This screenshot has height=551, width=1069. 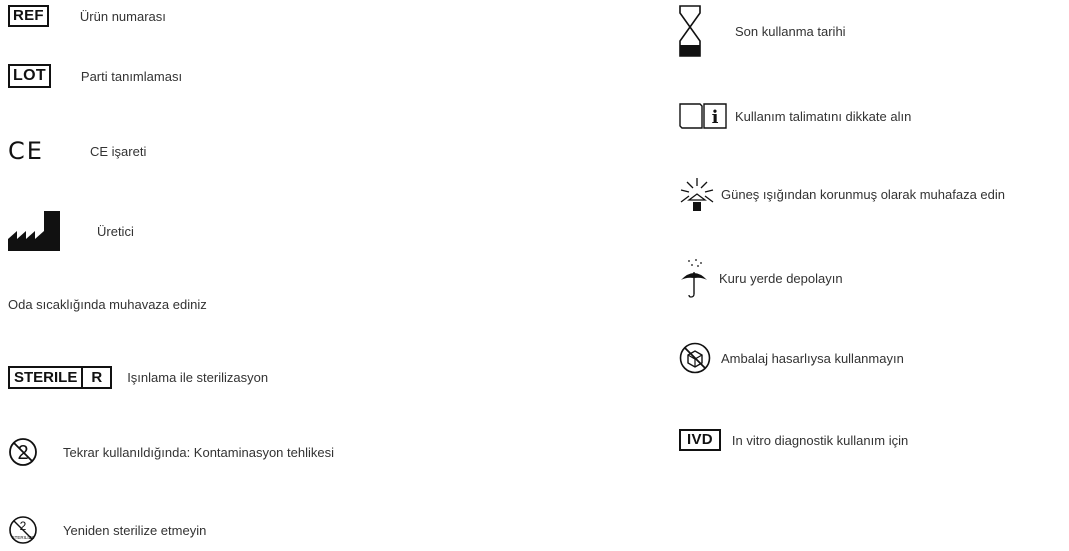 What do you see at coordinates (198, 377) in the screenshot?
I see `sterile-text: Işınlama ile sterilizasyon` at bounding box center [198, 377].